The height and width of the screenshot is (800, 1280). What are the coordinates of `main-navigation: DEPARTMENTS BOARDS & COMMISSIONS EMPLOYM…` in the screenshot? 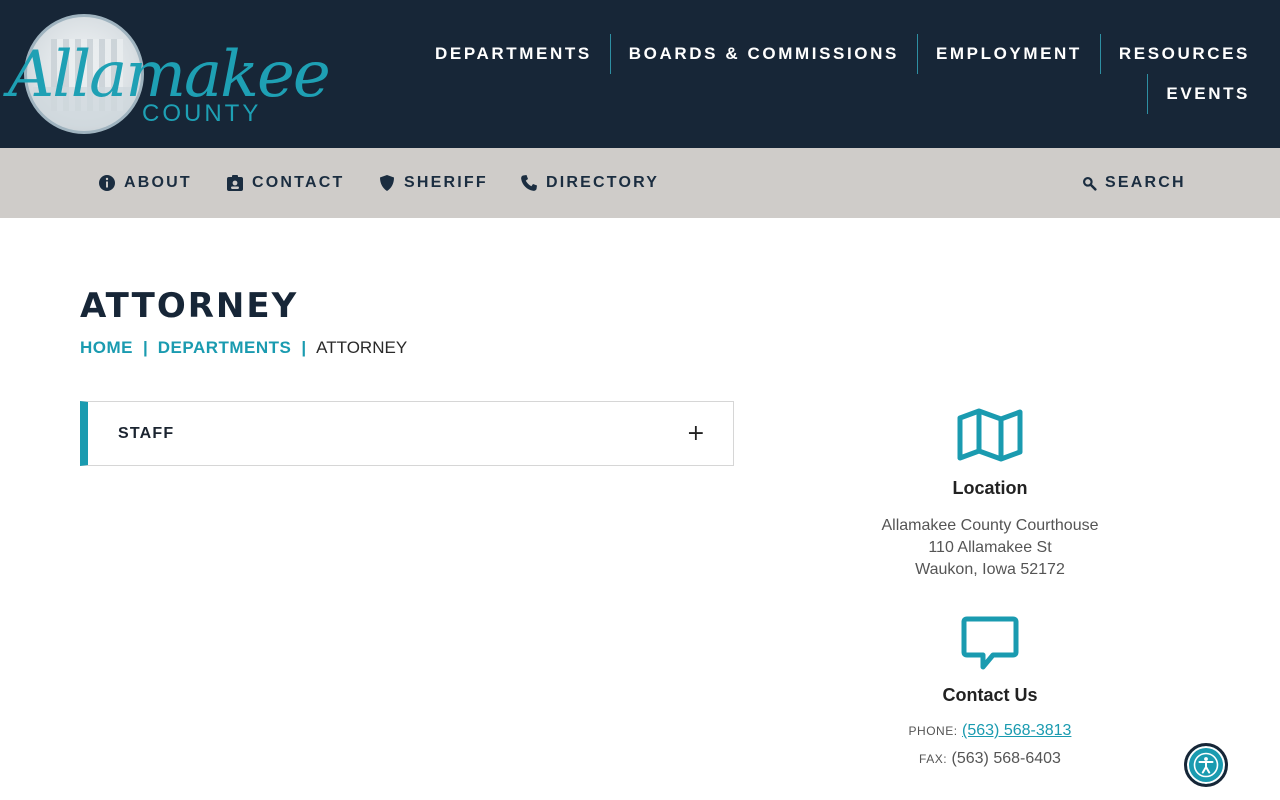 It's located at (830, 74).